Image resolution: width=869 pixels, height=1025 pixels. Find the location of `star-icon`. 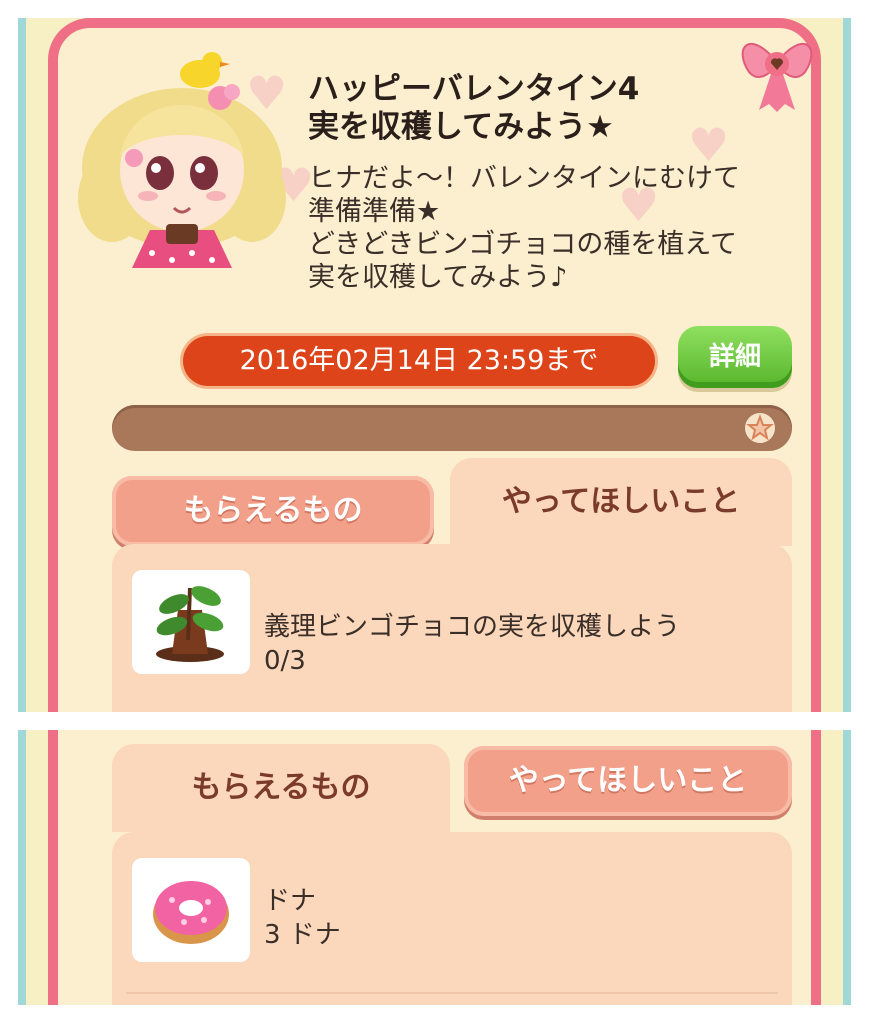

star-icon is located at coordinates (760, 428).